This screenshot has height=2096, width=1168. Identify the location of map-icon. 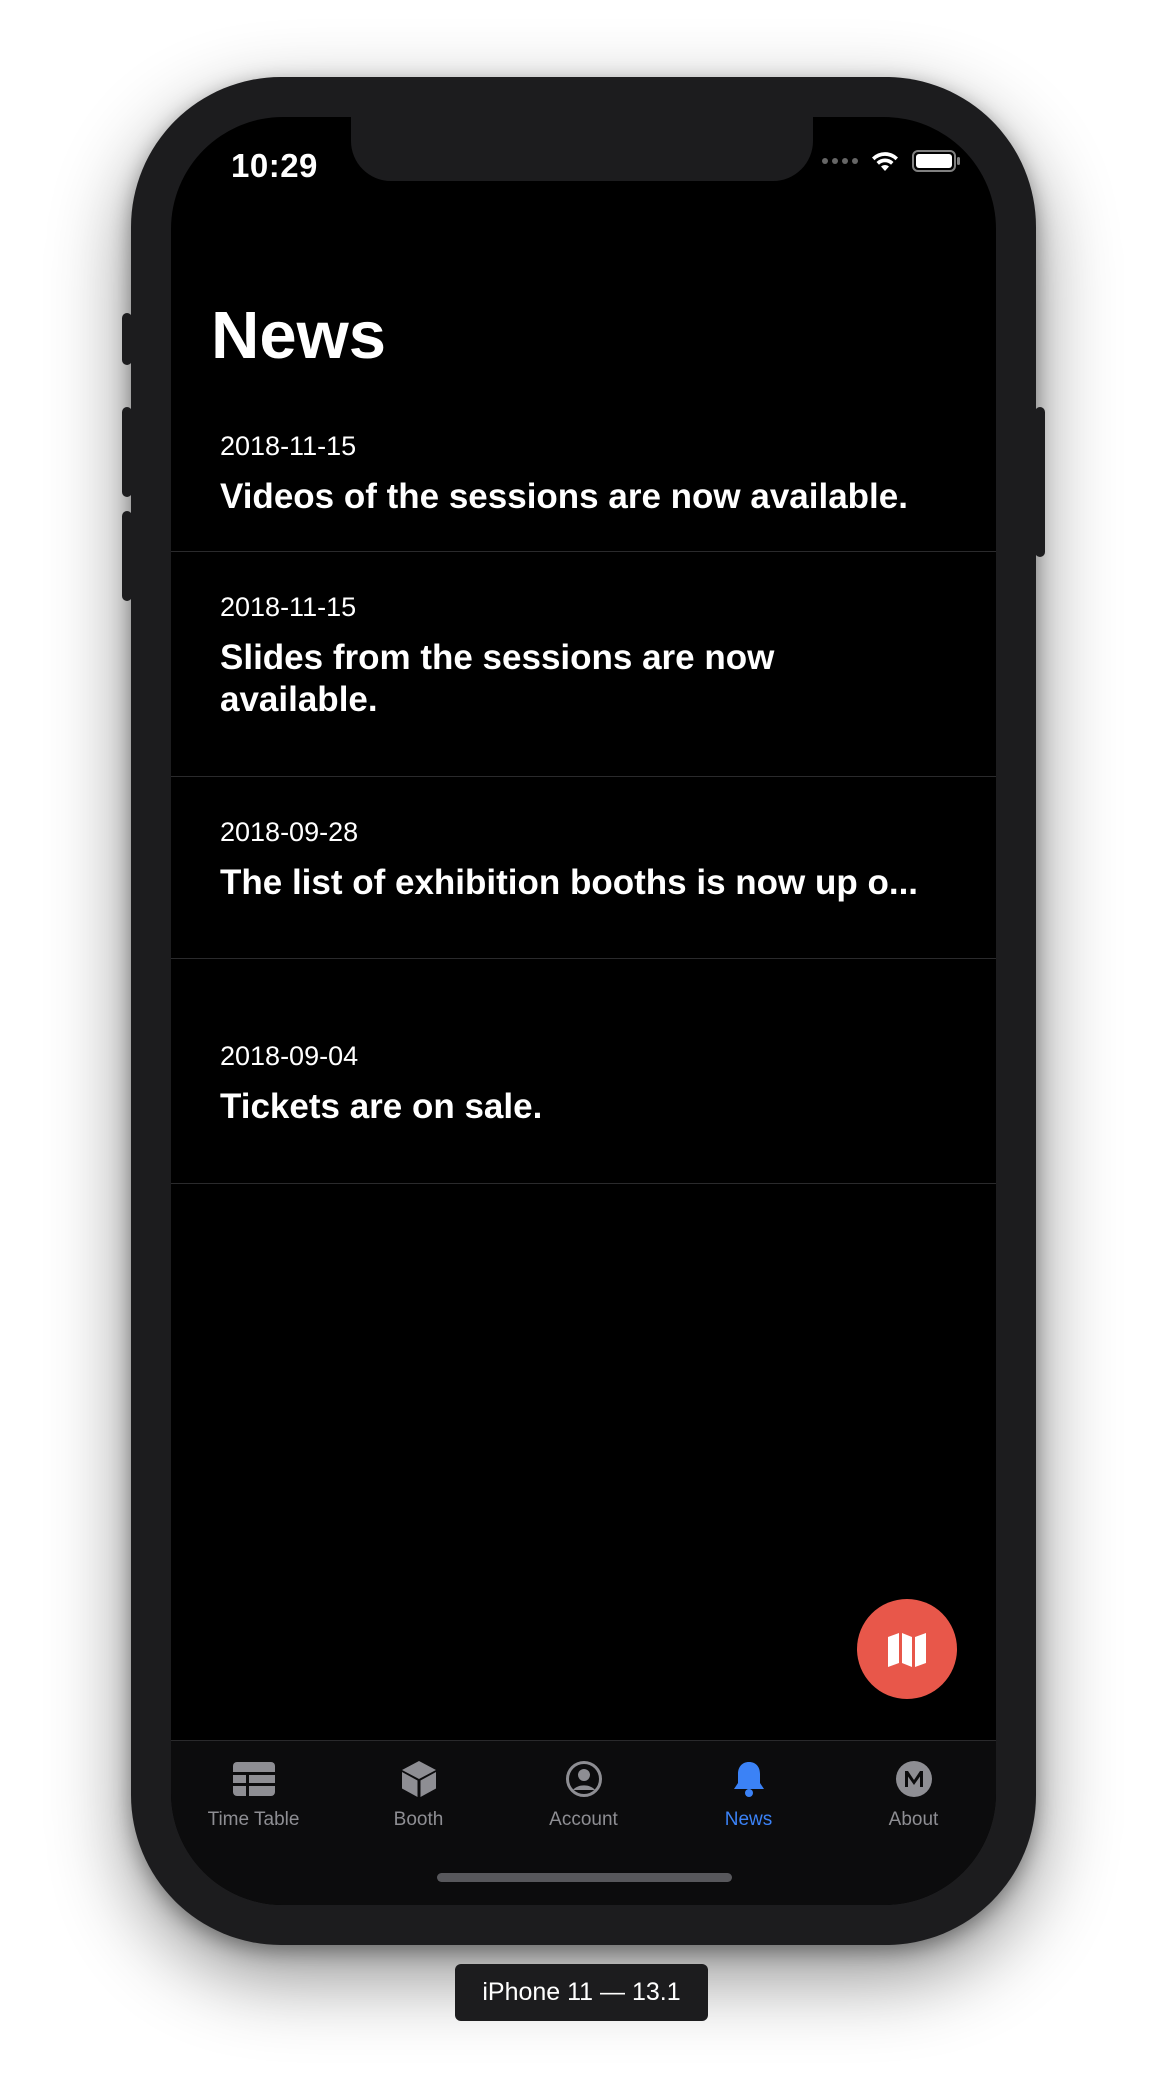
(907, 1650).